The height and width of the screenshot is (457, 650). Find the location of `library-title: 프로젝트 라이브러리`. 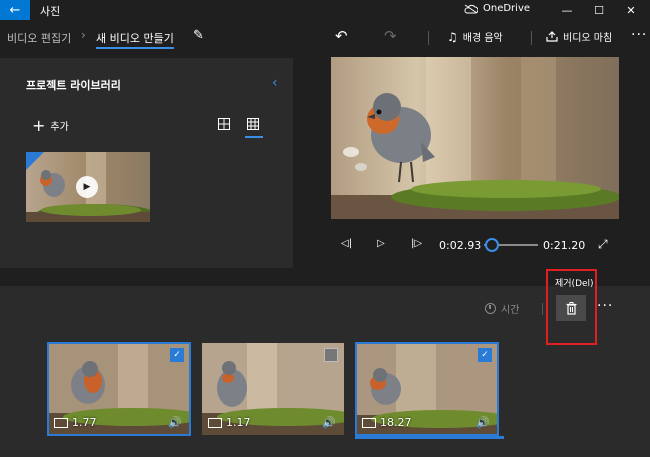

library-title: 프로젝트 라이브러리 is located at coordinates (73, 85).